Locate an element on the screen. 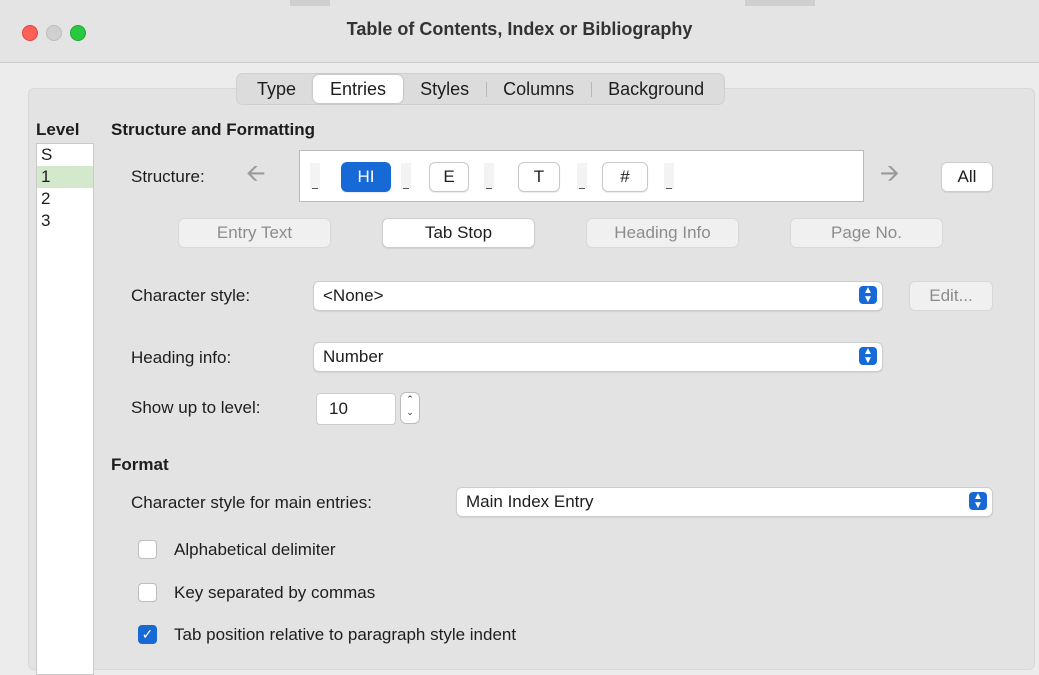 The width and height of the screenshot is (1039, 675). structure-token-hi: HI is located at coordinates (366, 177).